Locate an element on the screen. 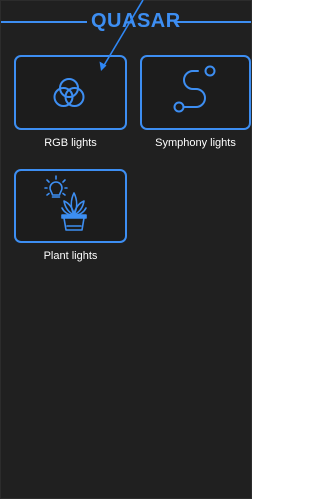 The image size is (320, 499). plant-light-icon is located at coordinates (65, 203).